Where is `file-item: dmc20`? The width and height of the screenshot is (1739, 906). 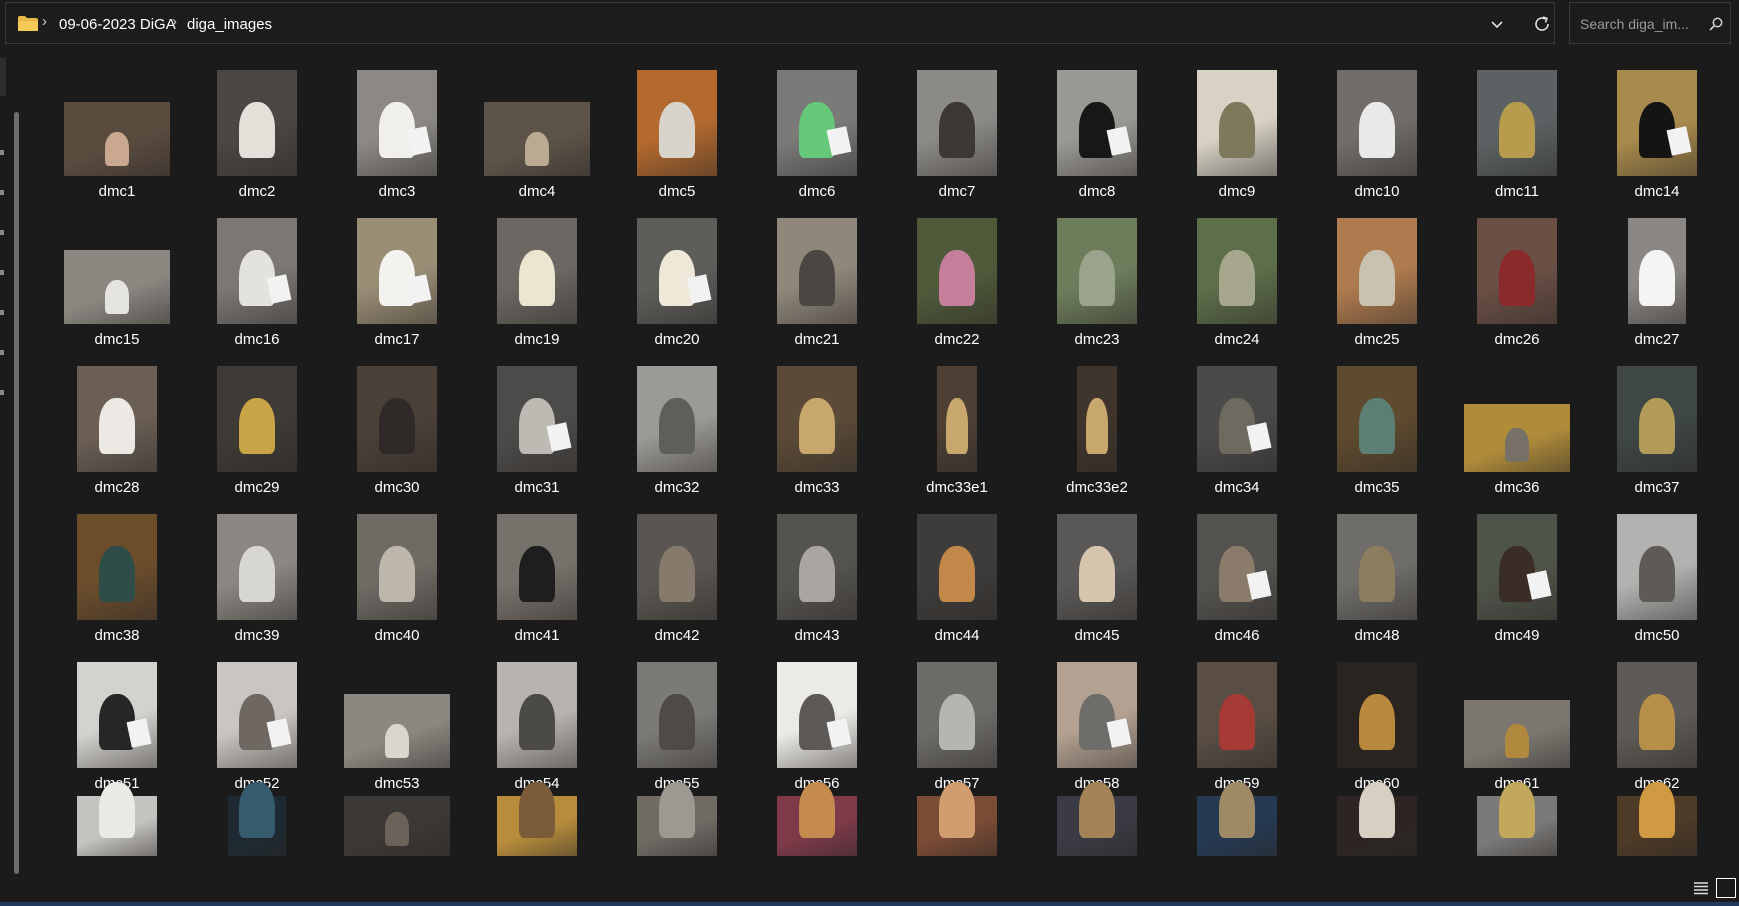 file-item: dmc20 is located at coordinates (677, 277).